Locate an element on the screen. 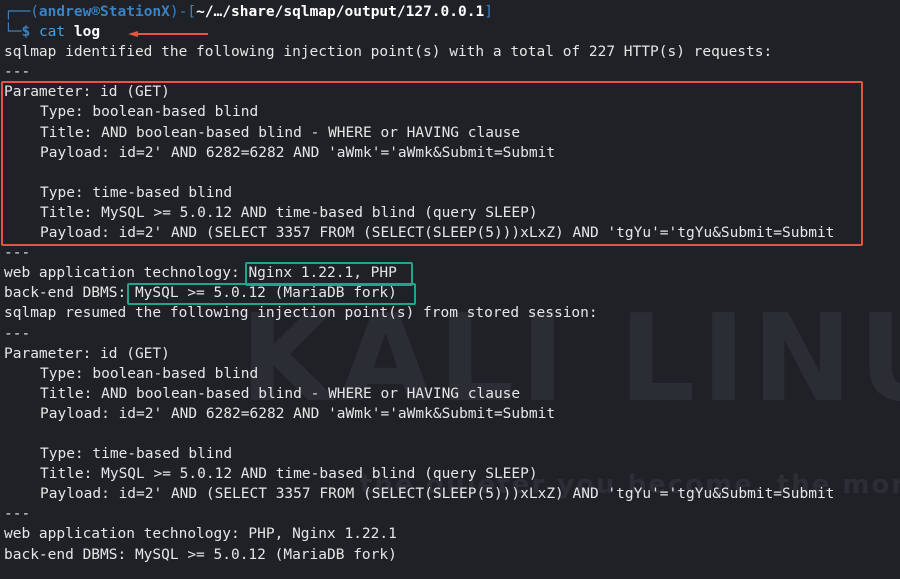 The image size is (900, 579). web-tech-label: web application technology: is located at coordinates (126, 273).